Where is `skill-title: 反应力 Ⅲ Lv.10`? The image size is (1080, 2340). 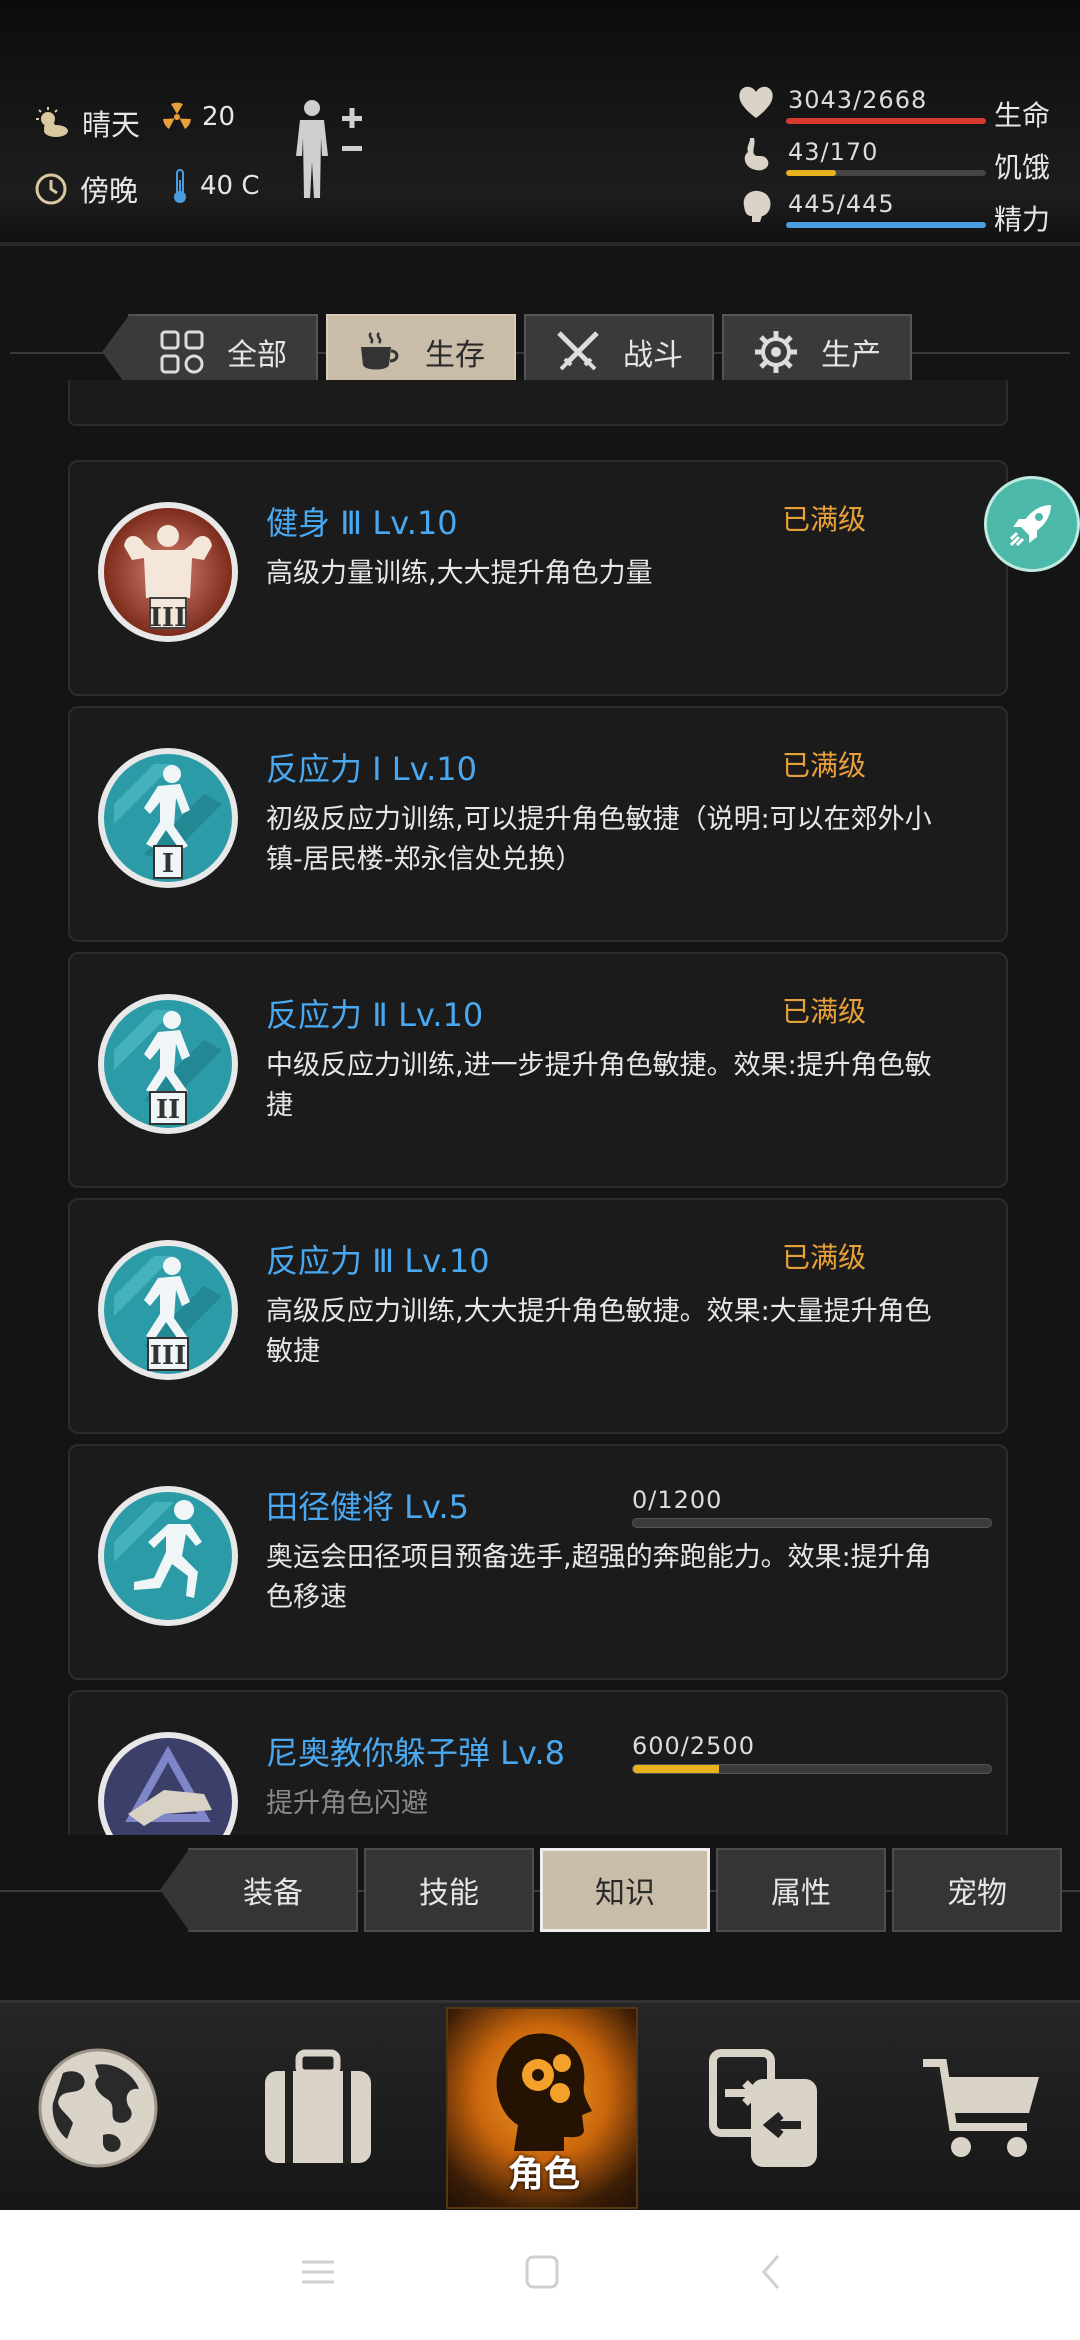 skill-title: 反应力 Ⅲ Lv.10 is located at coordinates (378, 1261).